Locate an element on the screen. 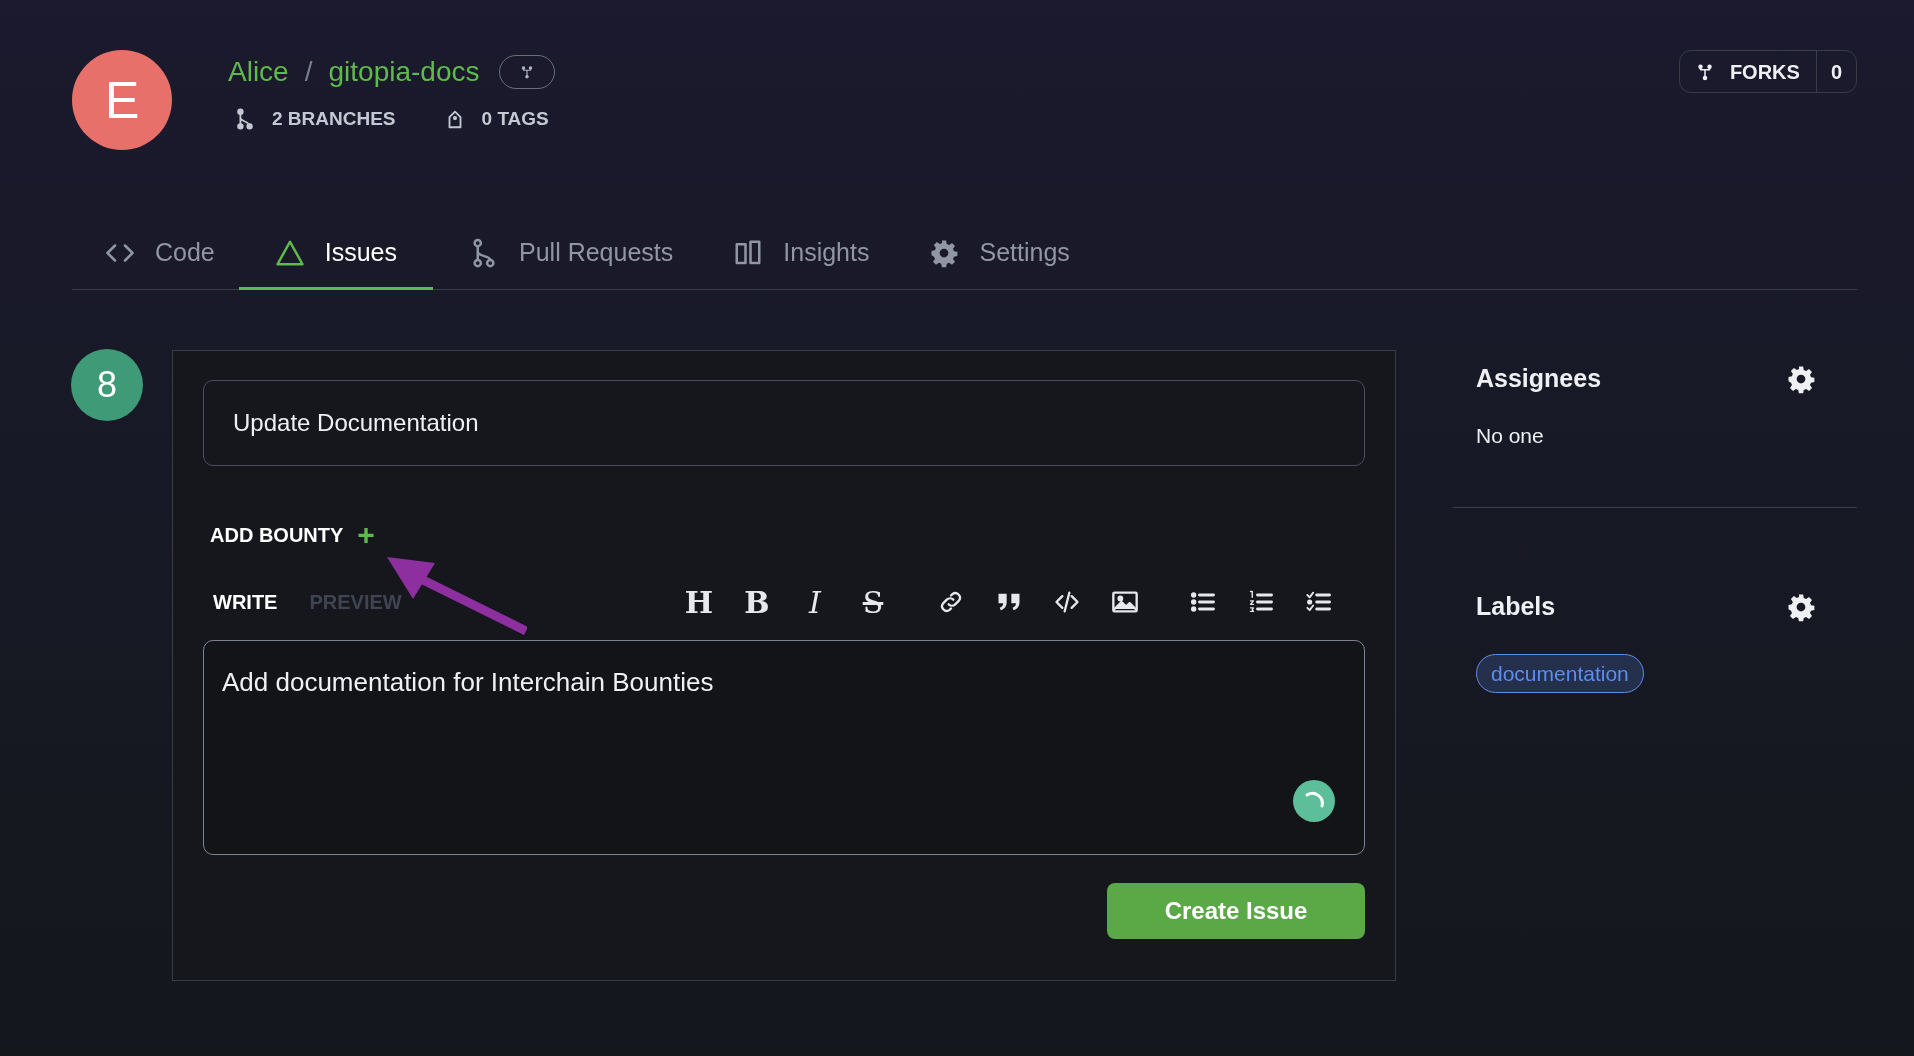 This screenshot has width=1914, height=1056. bold-button: B is located at coordinates (757, 602).